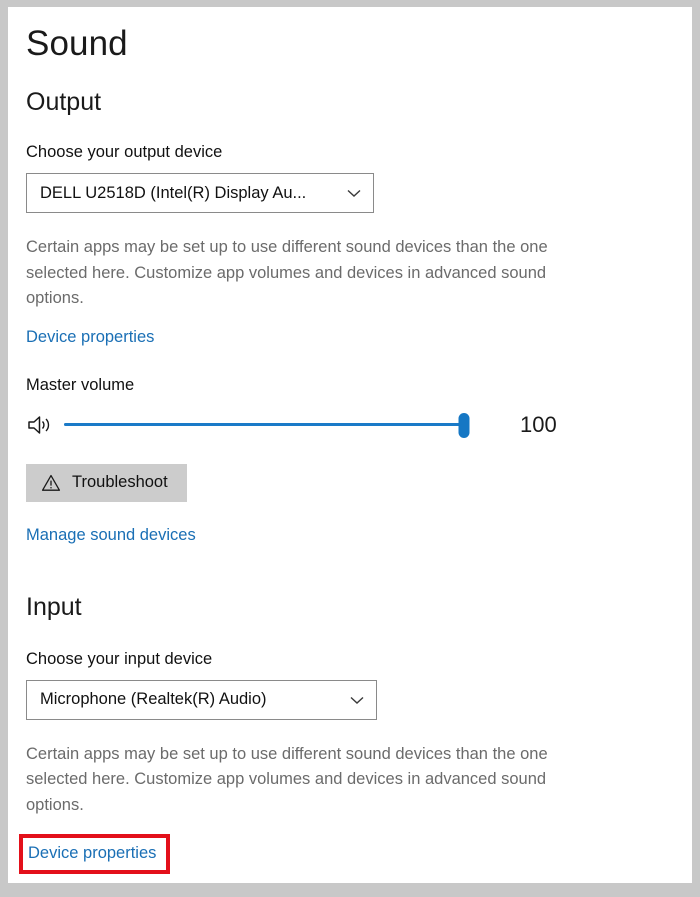 The width and height of the screenshot is (700, 897). What do you see at coordinates (80, 384) in the screenshot?
I see `master-volume-label: Master volume` at bounding box center [80, 384].